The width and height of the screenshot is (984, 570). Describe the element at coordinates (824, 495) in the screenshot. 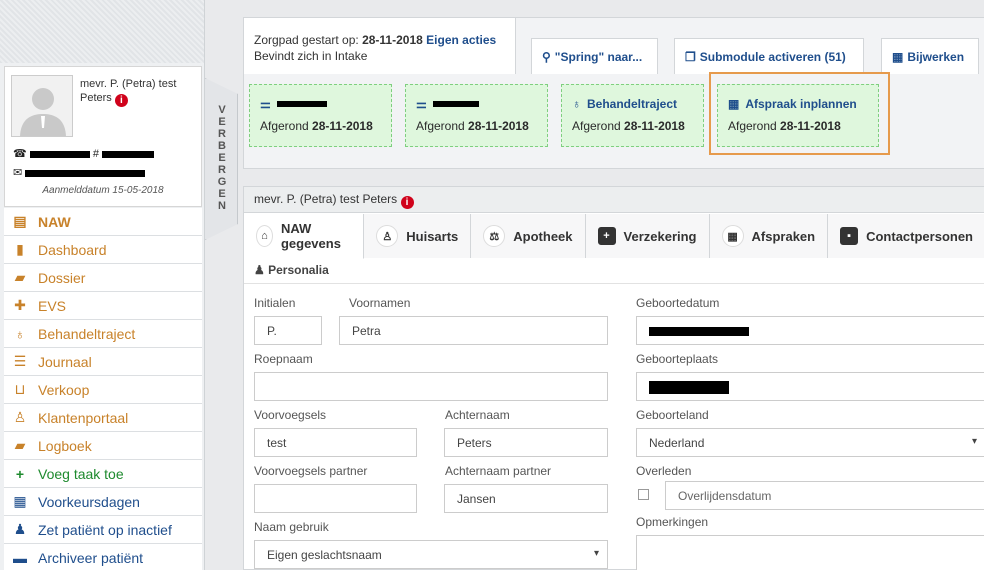

I see `overlijdensdatum-field: Overlijdensdatum` at that location.